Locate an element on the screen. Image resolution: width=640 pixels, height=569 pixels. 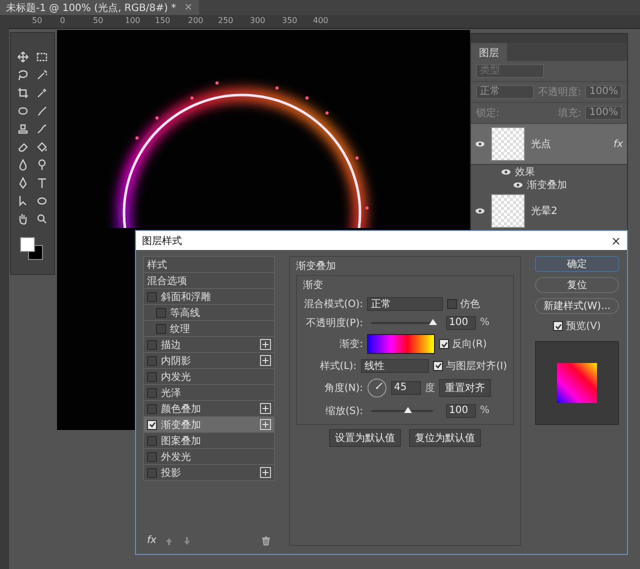
style-list-item: 等高线 is located at coordinates (209, 313).